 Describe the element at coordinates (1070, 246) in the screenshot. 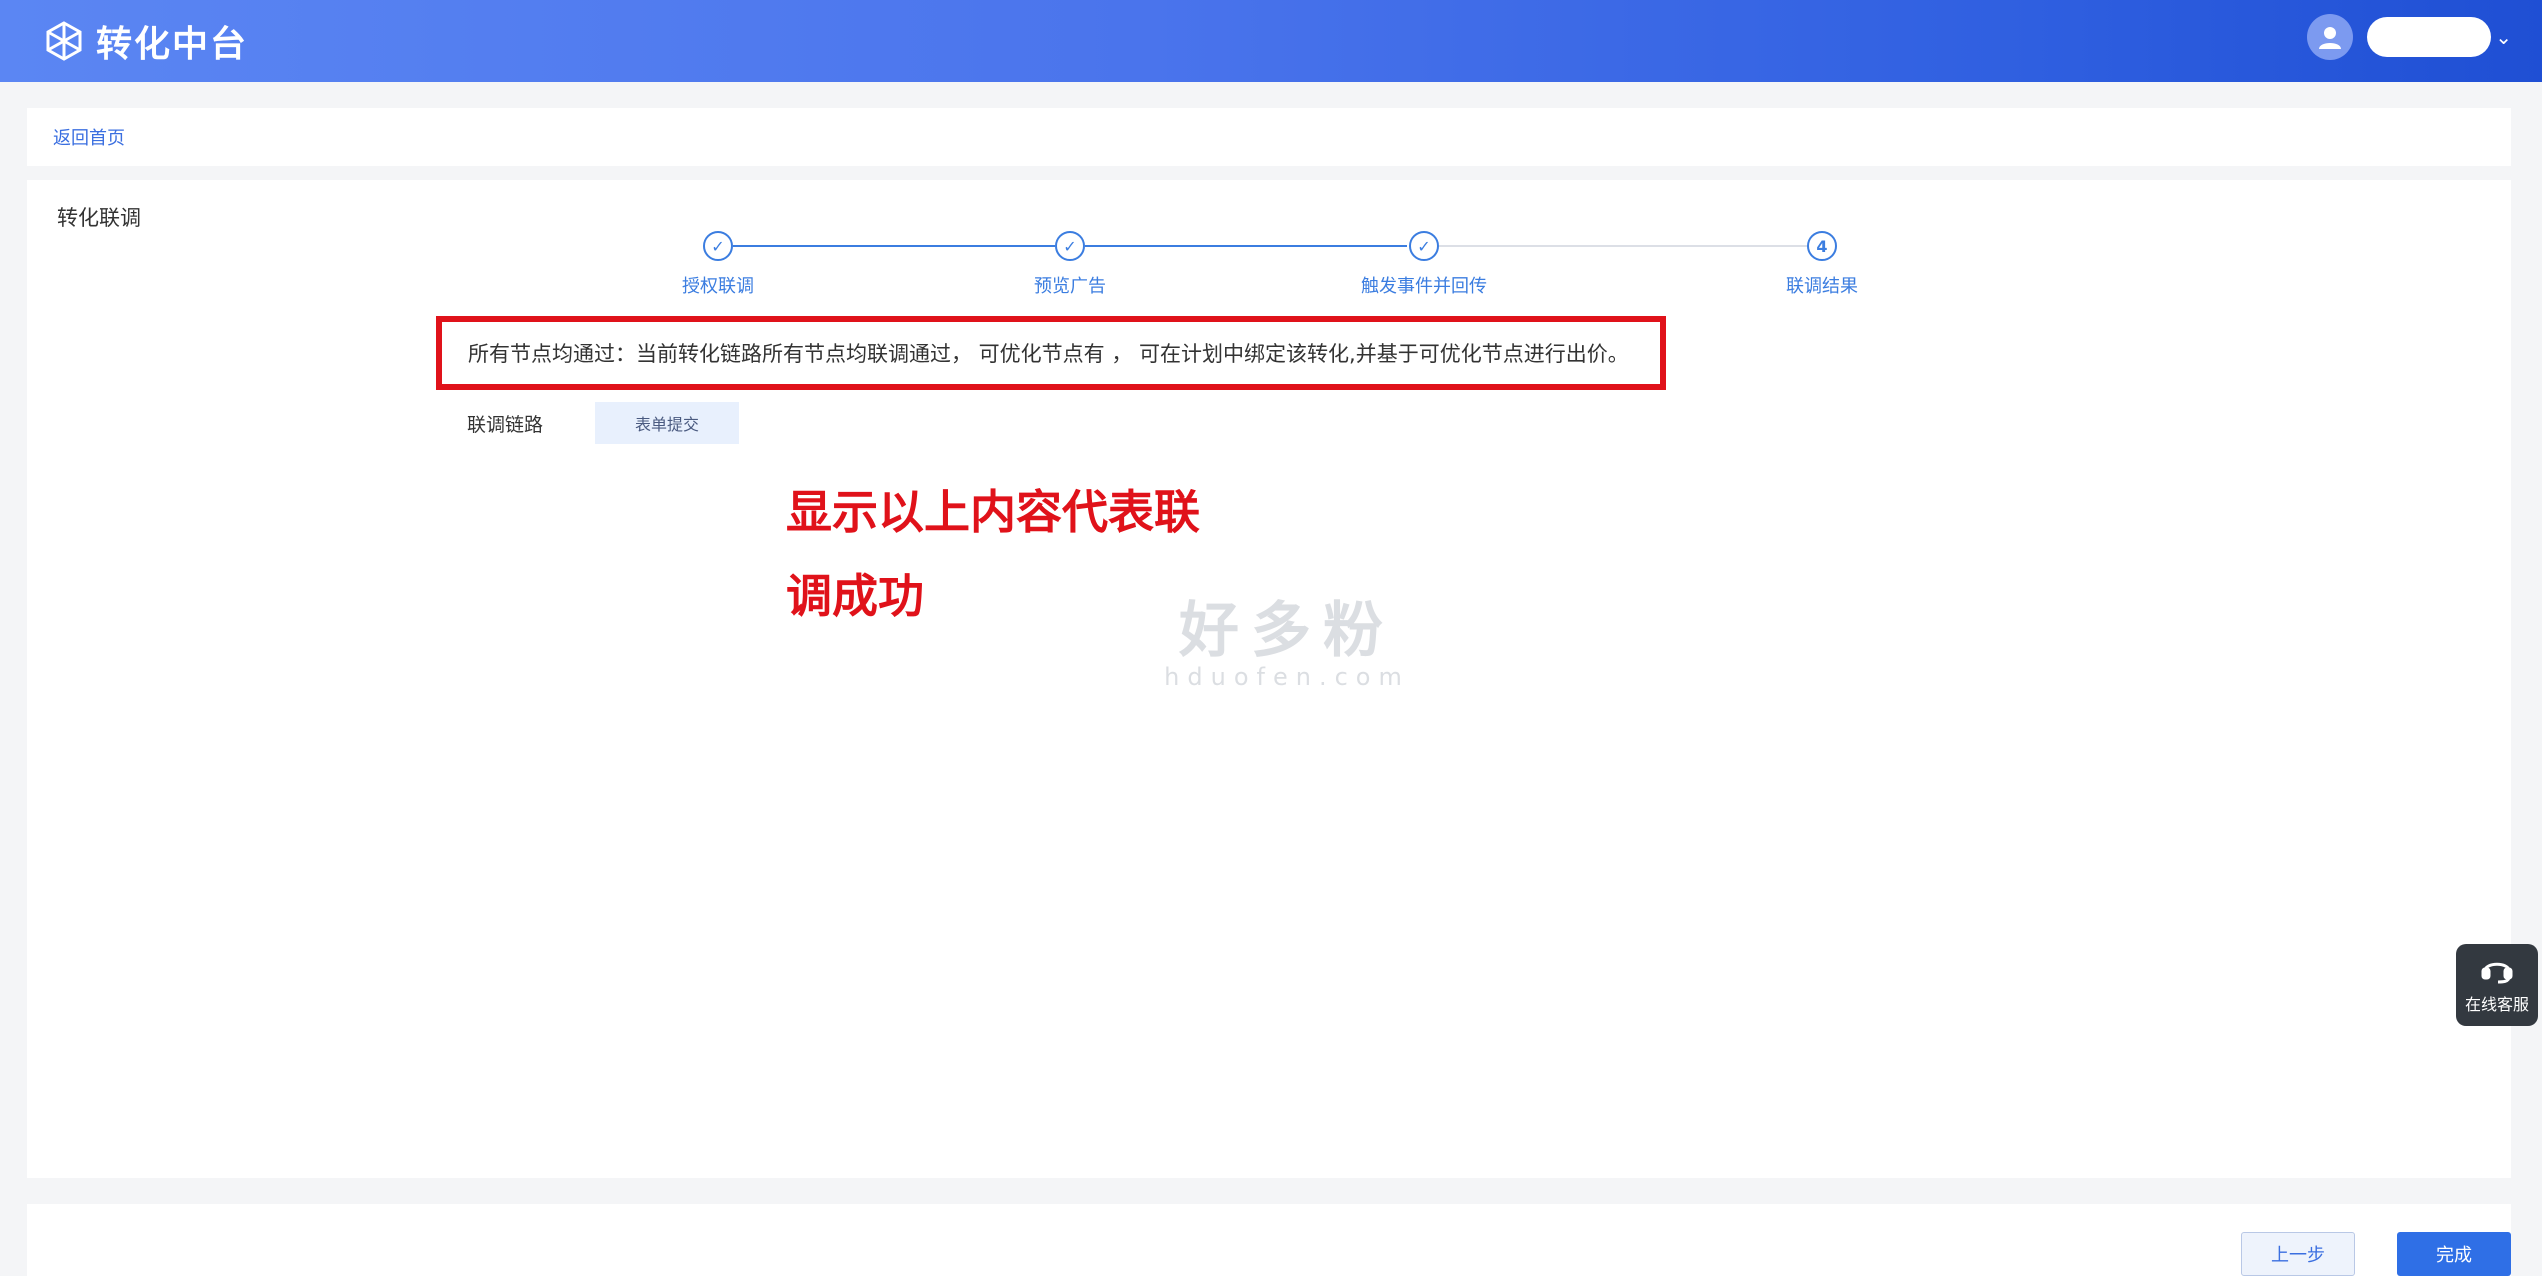

I see `step-2-check-icon: ✓` at that location.